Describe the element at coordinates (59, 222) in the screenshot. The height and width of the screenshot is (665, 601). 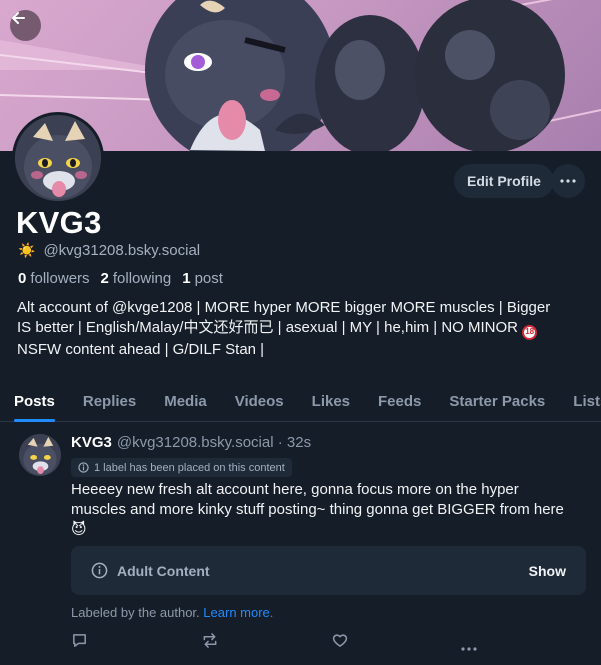
I see `display-name: KVG3` at that location.